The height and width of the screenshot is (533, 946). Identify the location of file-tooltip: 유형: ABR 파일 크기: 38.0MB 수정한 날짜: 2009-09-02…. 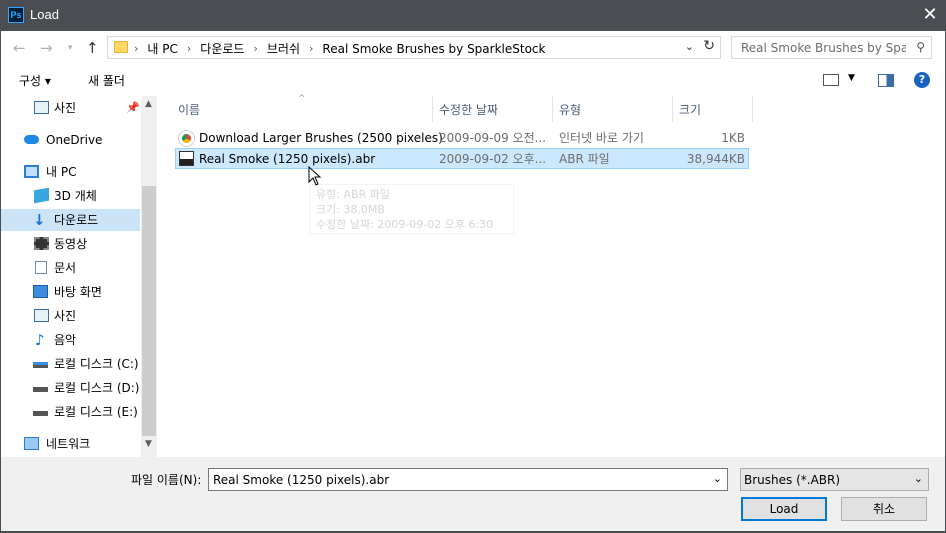
(411, 209).